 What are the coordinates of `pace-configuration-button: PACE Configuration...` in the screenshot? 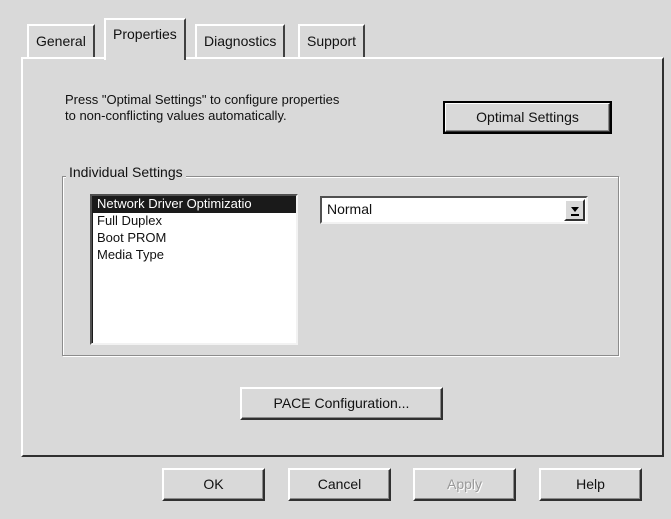 It's located at (341, 403).